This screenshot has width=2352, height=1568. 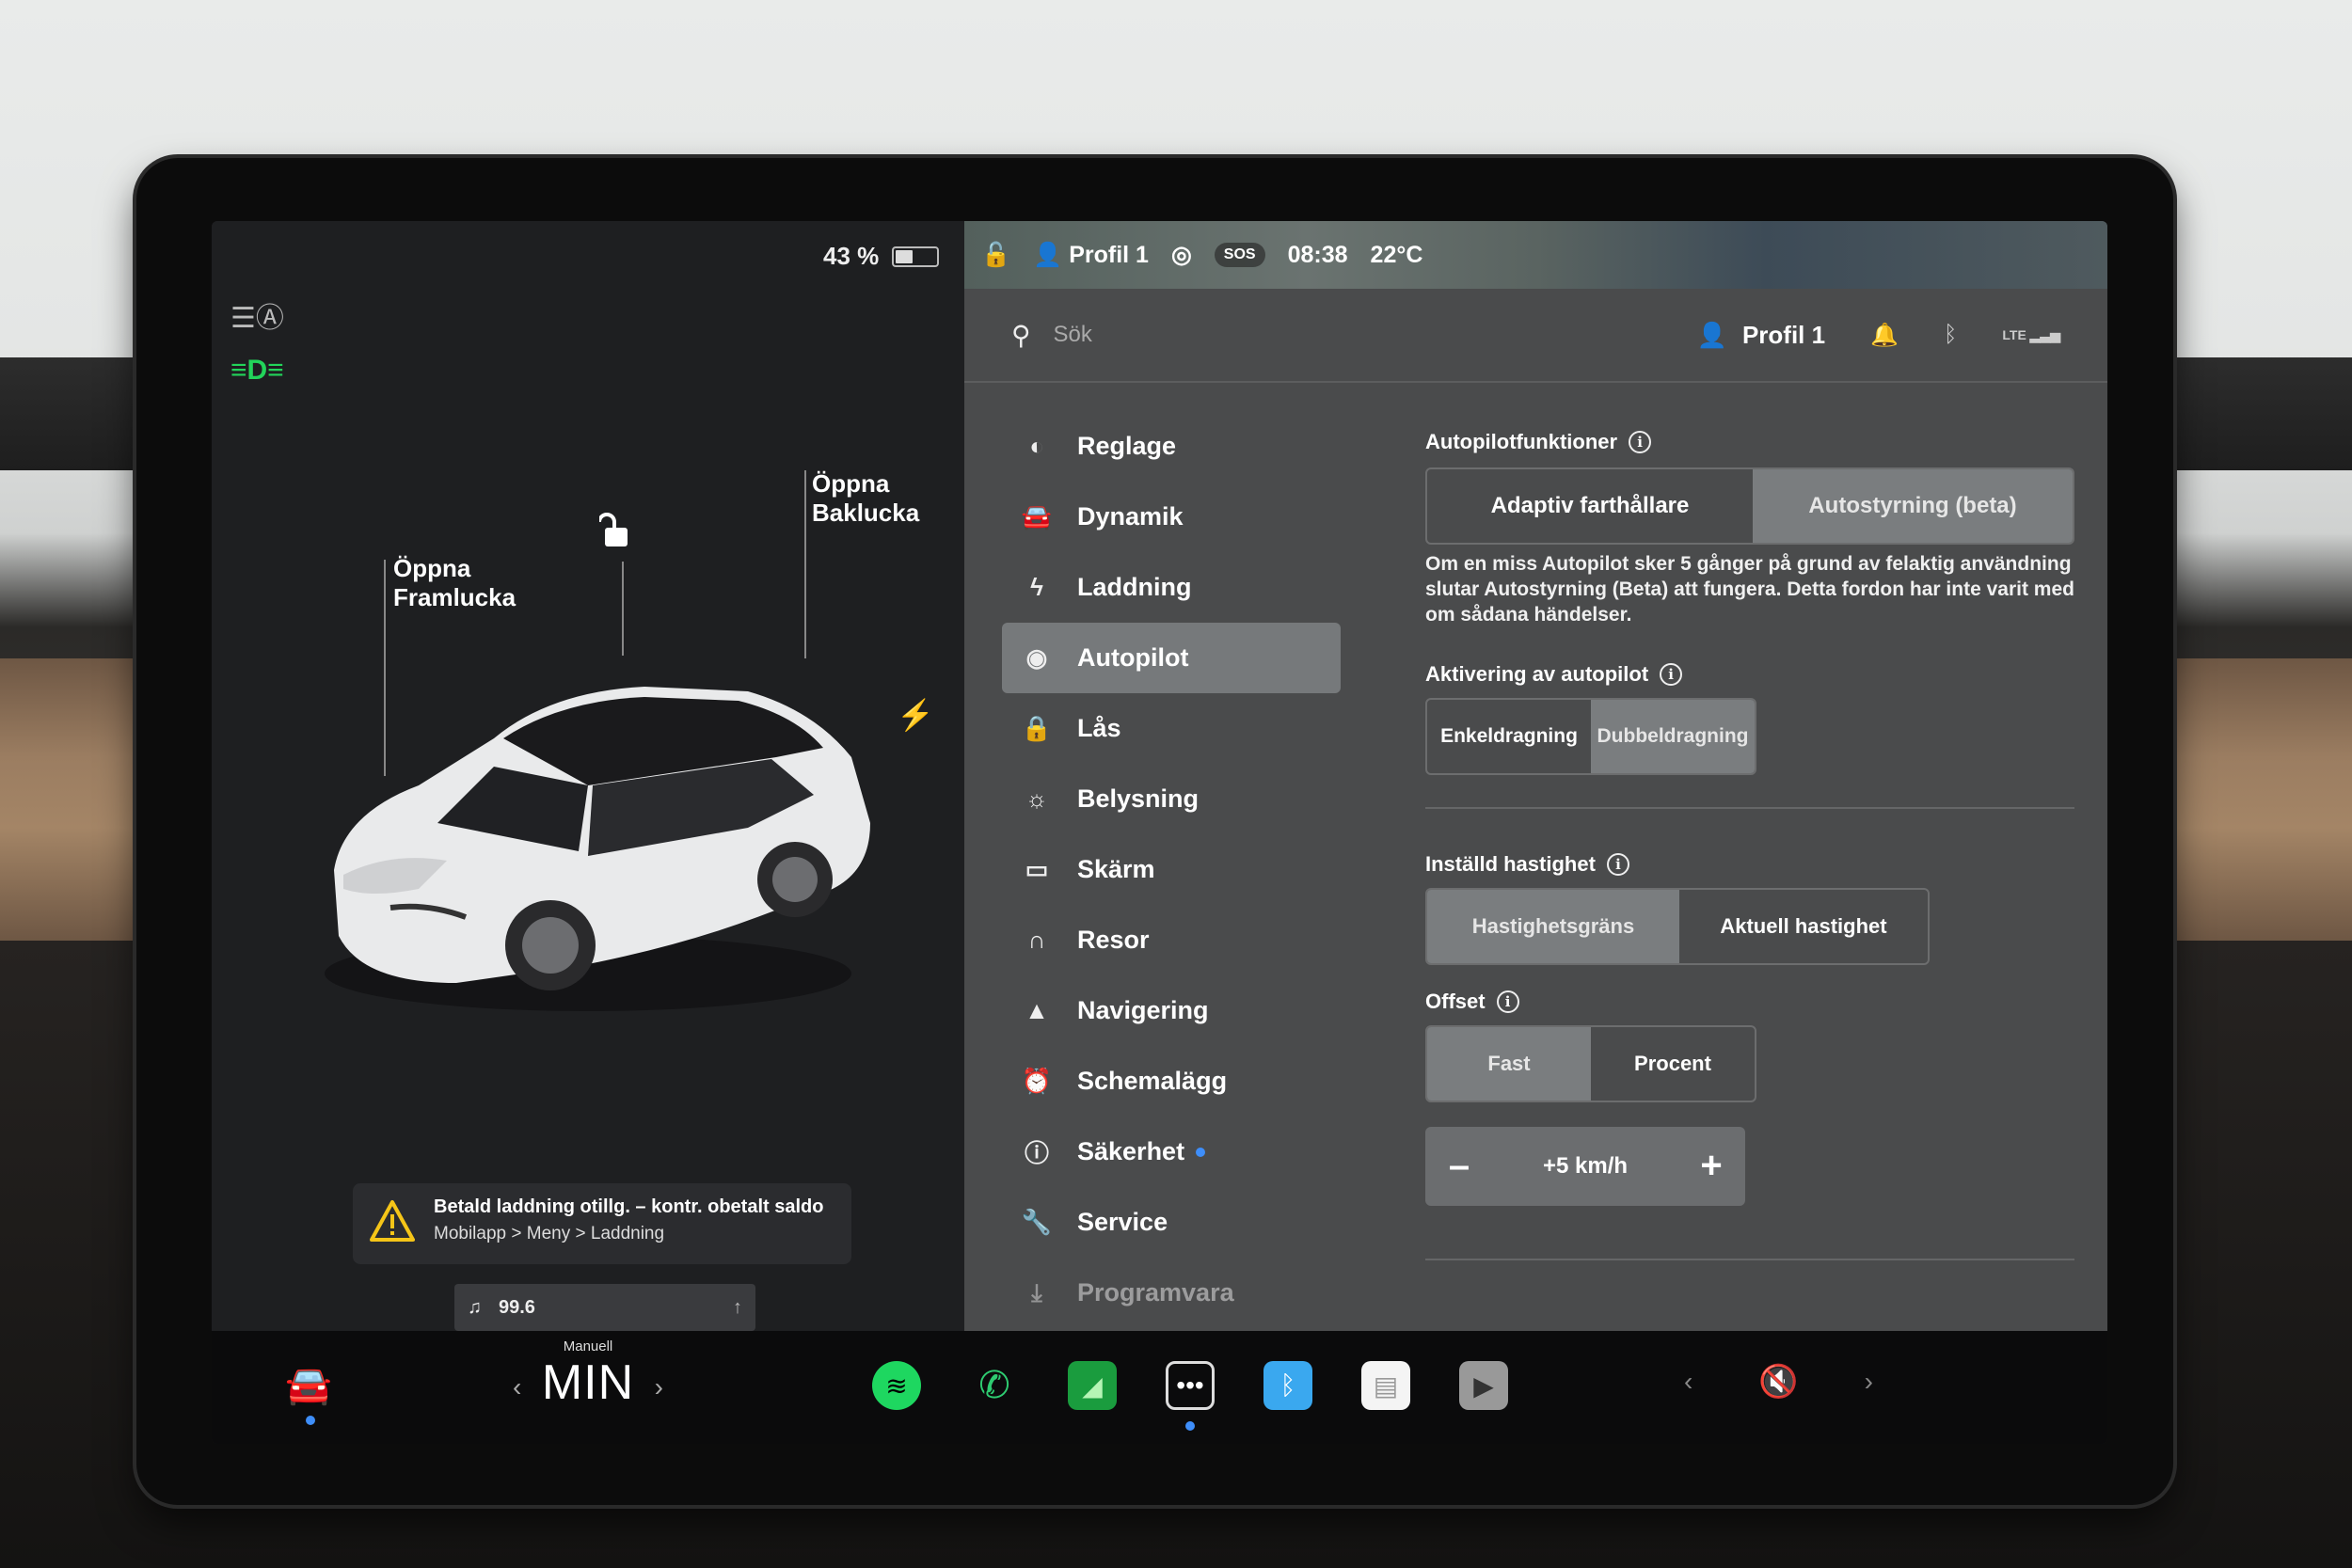 I want to click on chevron-right-icon: ›, so click(x=659, y=1387).